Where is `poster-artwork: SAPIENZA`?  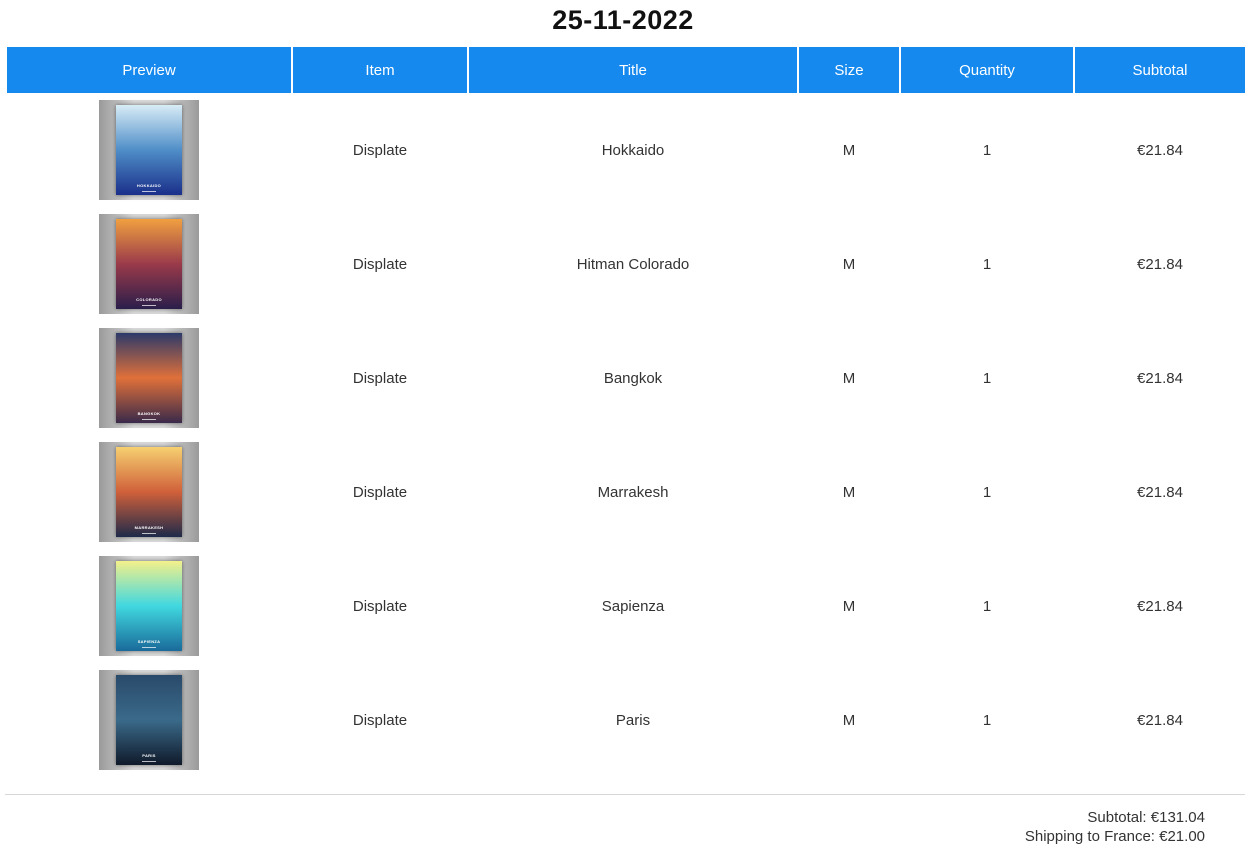 poster-artwork: SAPIENZA is located at coordinates (149, 606).